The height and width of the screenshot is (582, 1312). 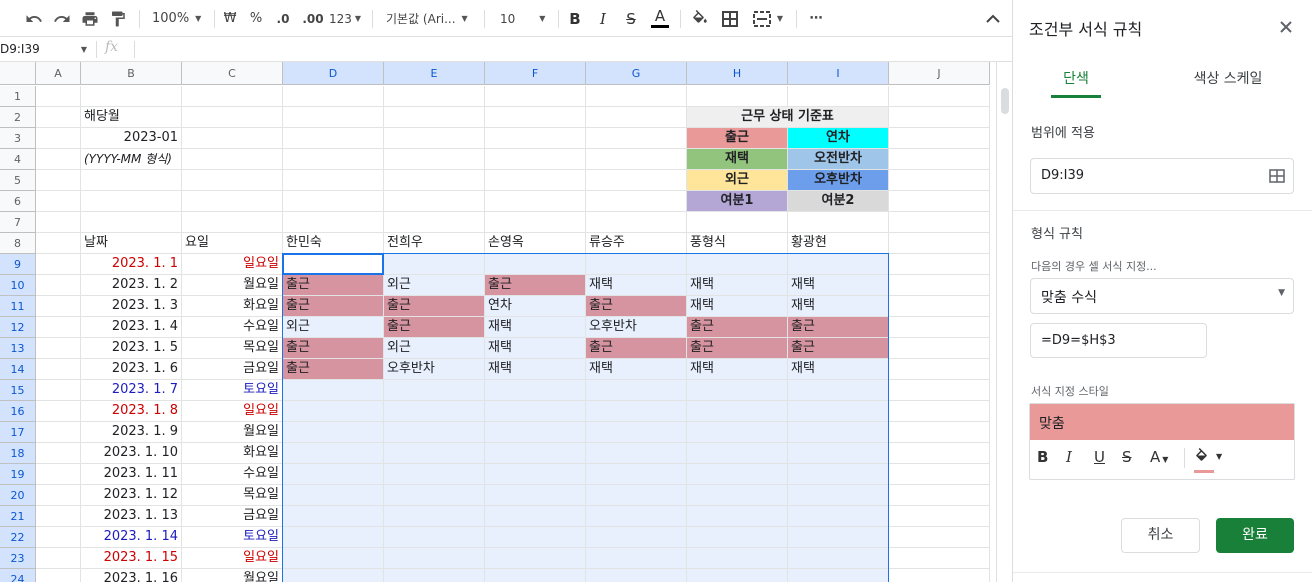 I want to click on borders-icon, so click(x=730, y=18).